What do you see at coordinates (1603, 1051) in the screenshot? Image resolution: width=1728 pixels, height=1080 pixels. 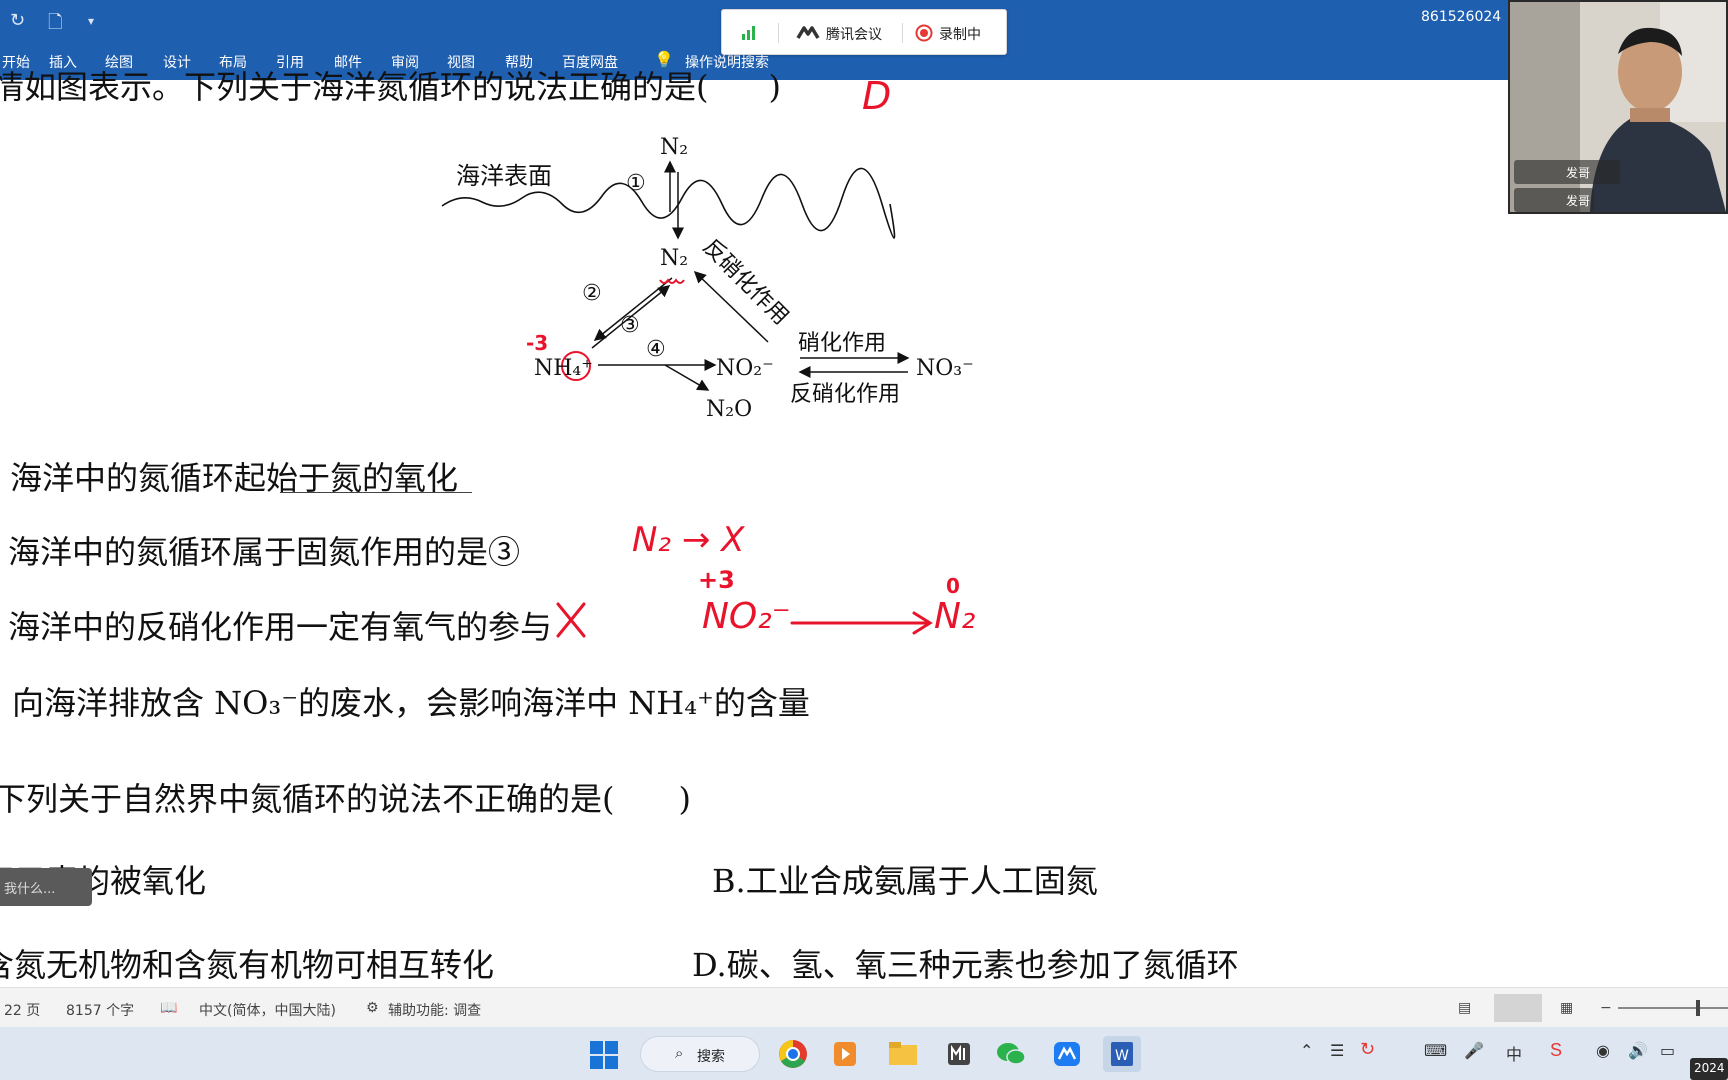 I see `wifi-icon: ◉` at bounding box center [1603, 1051].